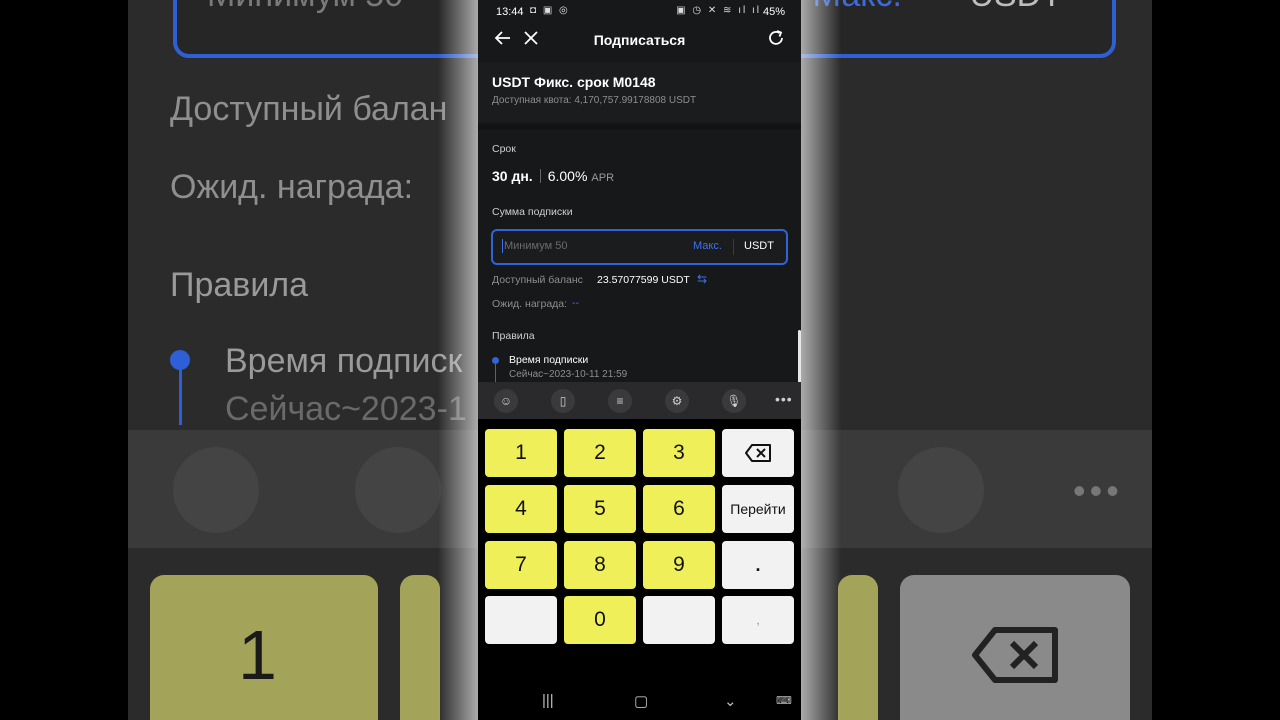 Image resolution: width=1280 pixels, height=720 pixels. I want to click on top-nav: Подписаться, so click(639, 41).